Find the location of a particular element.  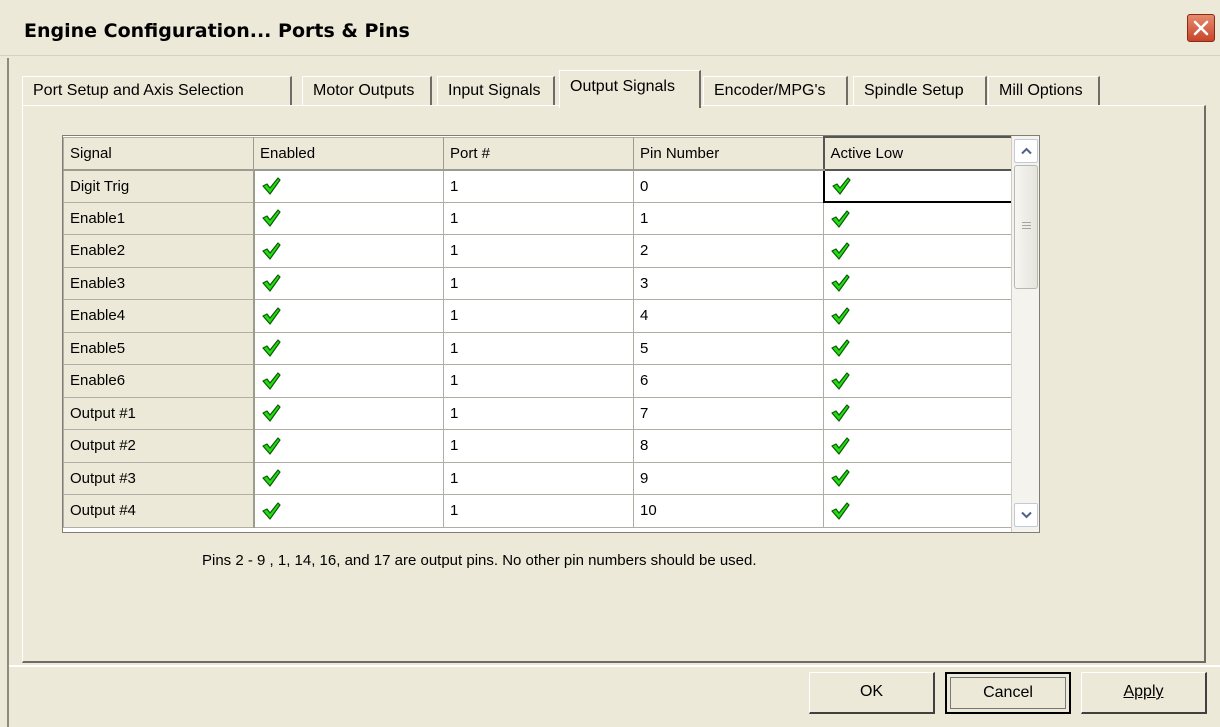

window-title: Engine Configuration... Ports & Pins is located at coordinates (217, 31).